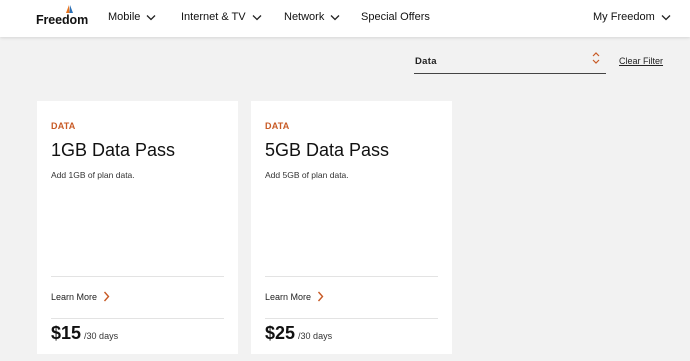 The height and width of the screenshot is (361, 690). What do you see at coordinates (327, 150) in the screenshot?
I see `card-title: 5GB Data Pass` at bounding box center [327, 150].